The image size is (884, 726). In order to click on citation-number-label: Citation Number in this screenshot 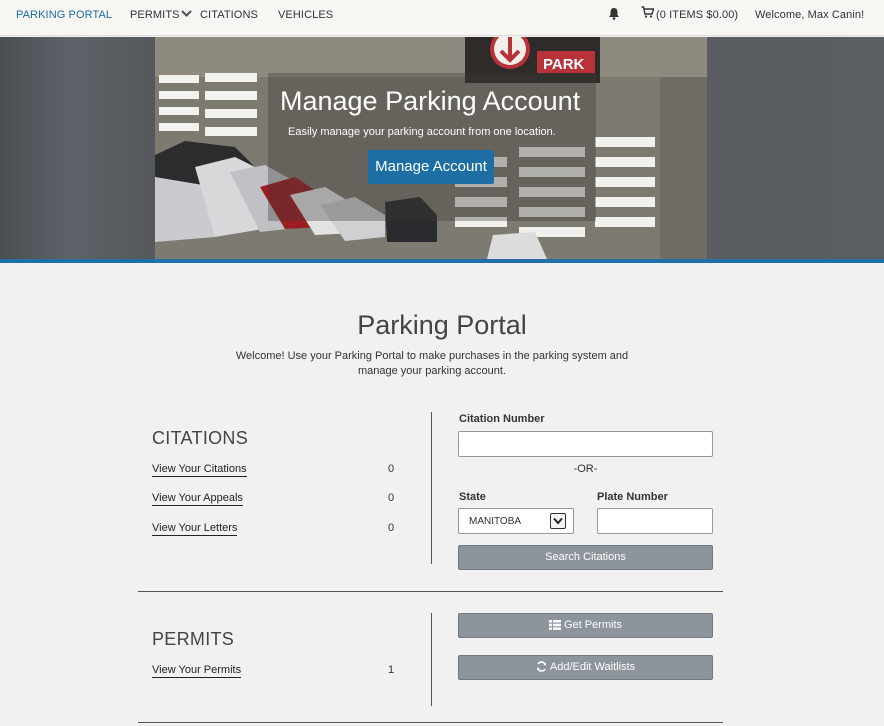, I will do `click(502, 419)`.